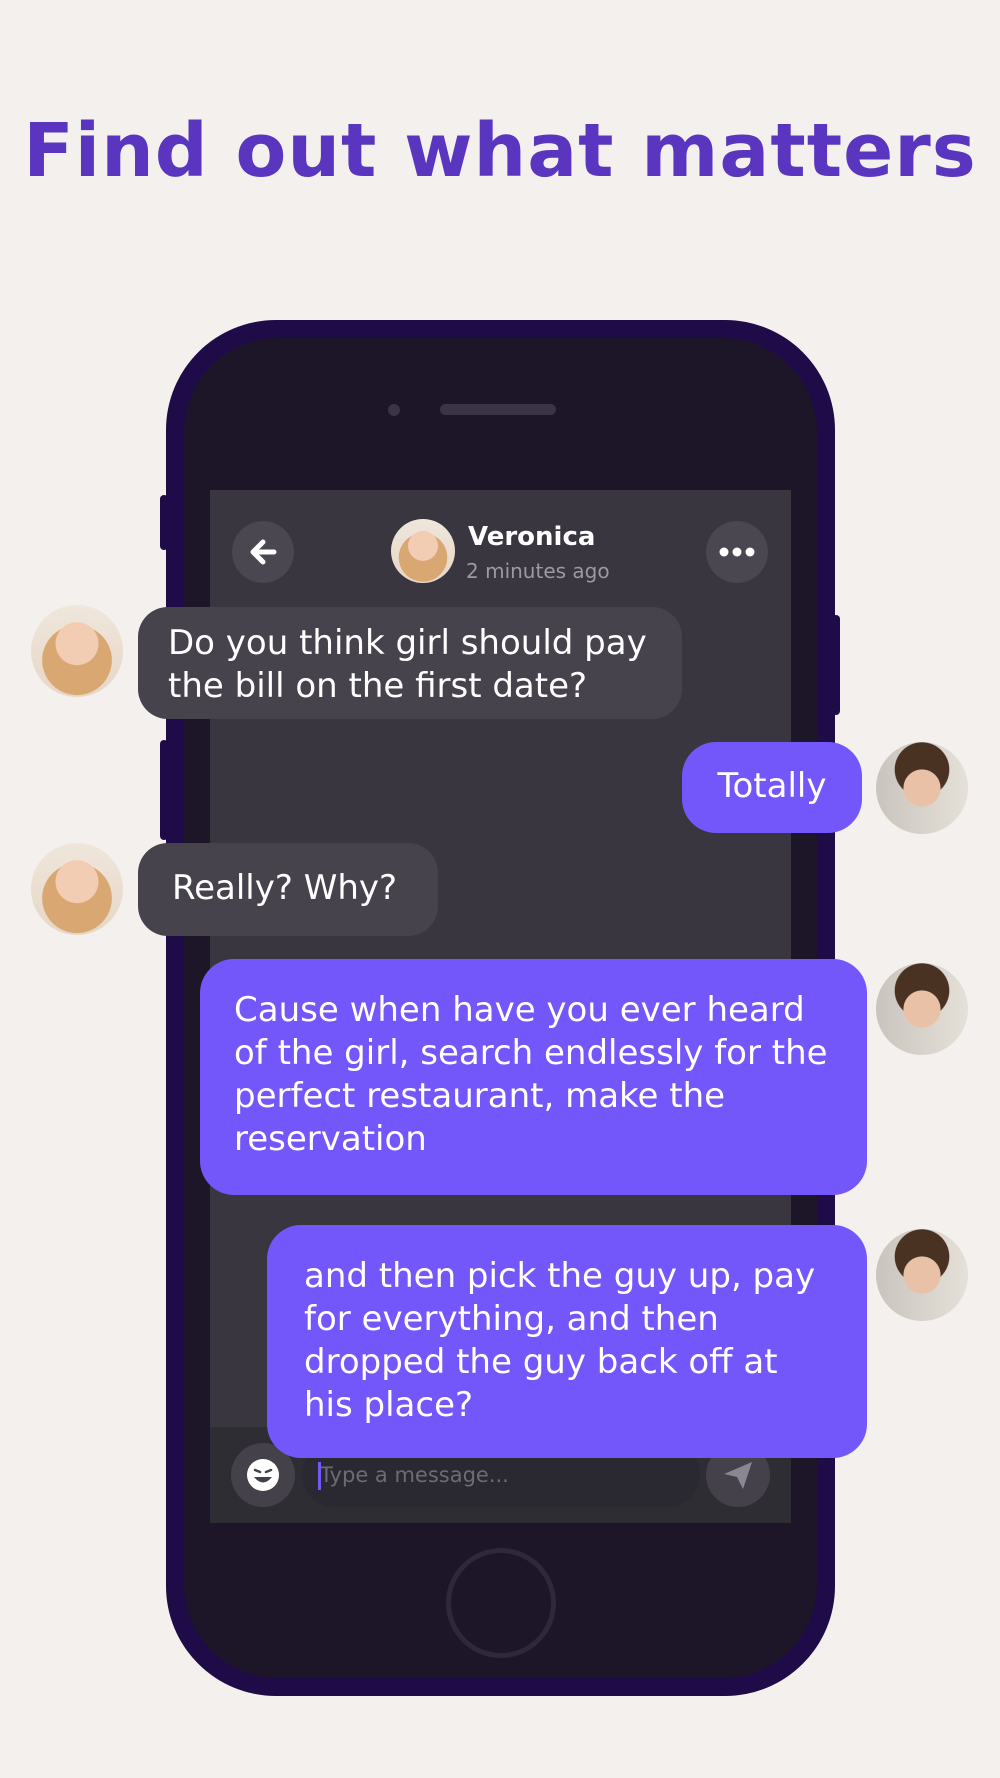 The image size is (1000, 1778). What do you see at coordinates (498, 409) in the screenshot?
I see `earpiece-speaker` at bounding box center [498, 409].